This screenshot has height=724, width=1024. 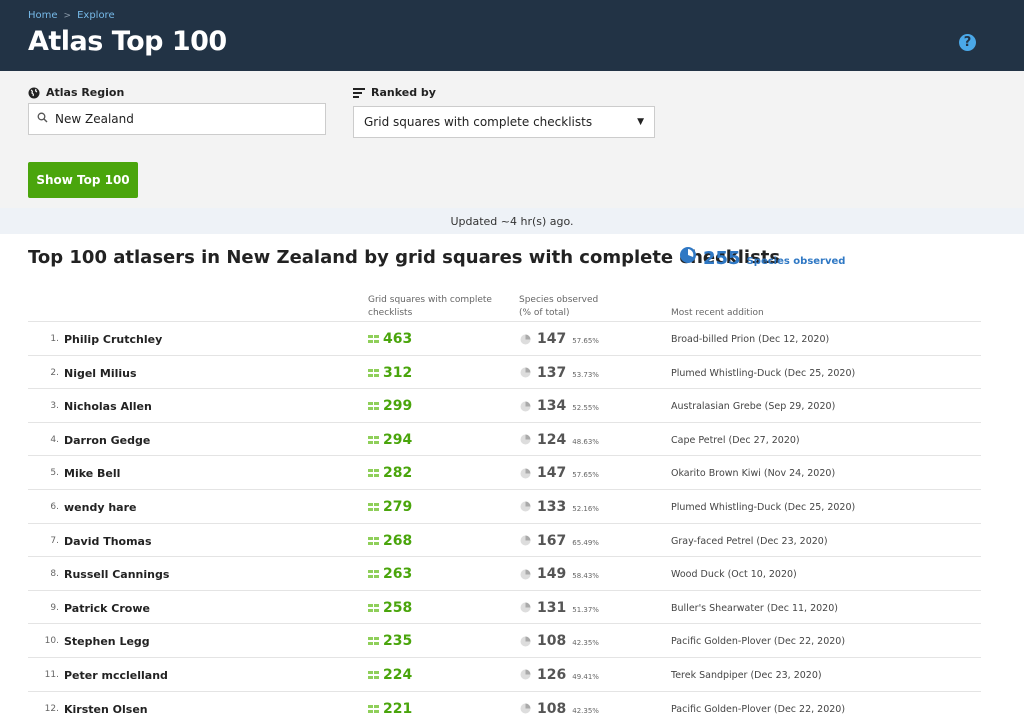 What do you see at coordinates (552, 540) in the screenshot?
I see `row-species-count: 167` at bounding box center [552, 540].